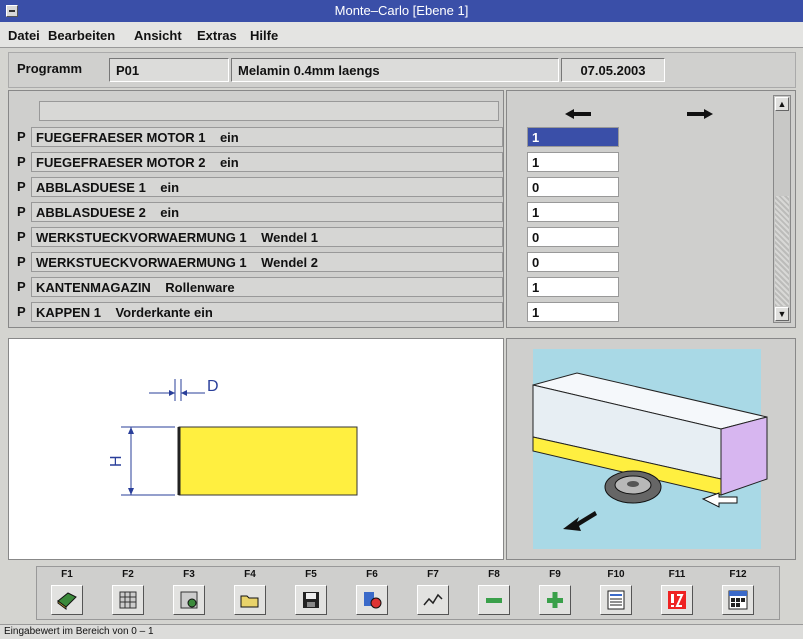 The height and width of the screenshot is (639, 803). What do you see at coordinates (782, 251) in the screenshot?
I see `scroll-track` at bounding box center [782, 251].